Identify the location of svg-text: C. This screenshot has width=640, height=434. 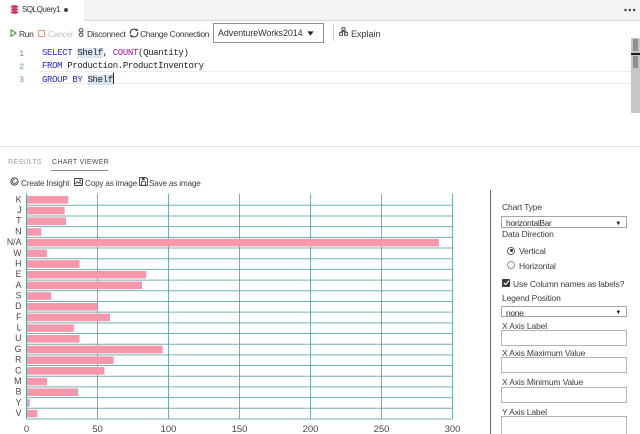
(18, 370).